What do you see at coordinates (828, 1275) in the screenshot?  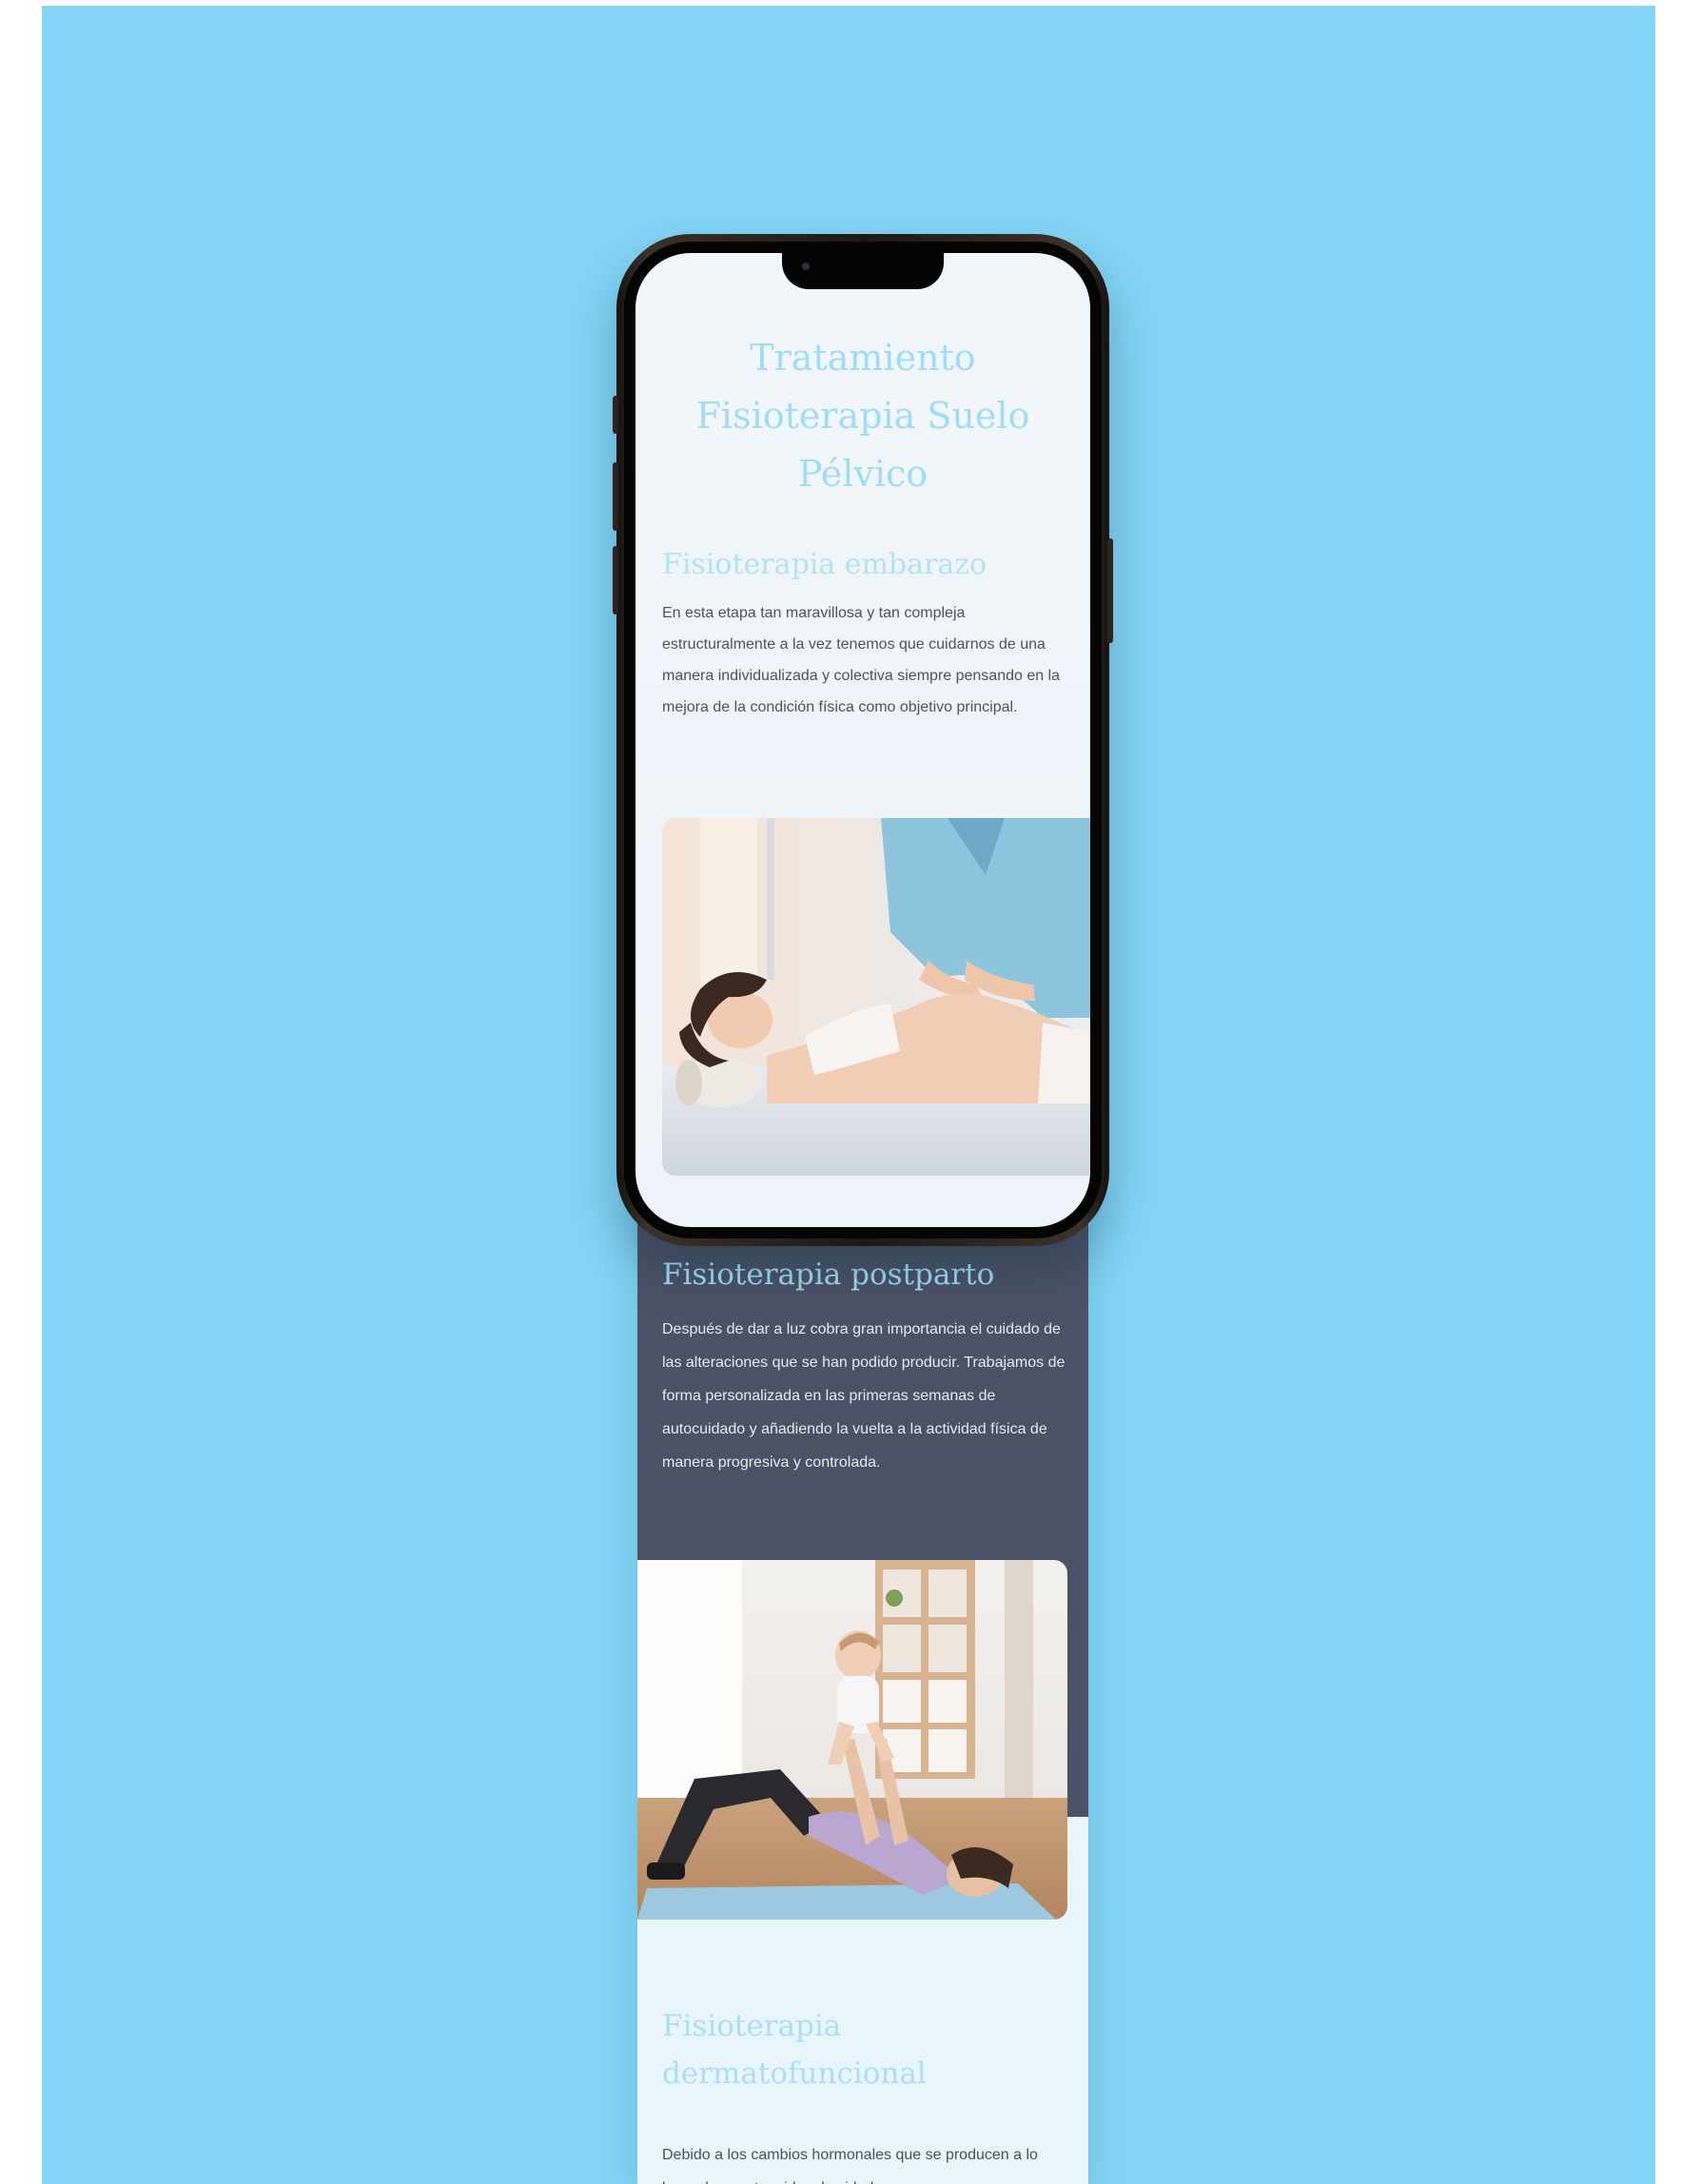 I see `postparto-heading: Fisioterapia postparto` at bounding box center [828, 1275].